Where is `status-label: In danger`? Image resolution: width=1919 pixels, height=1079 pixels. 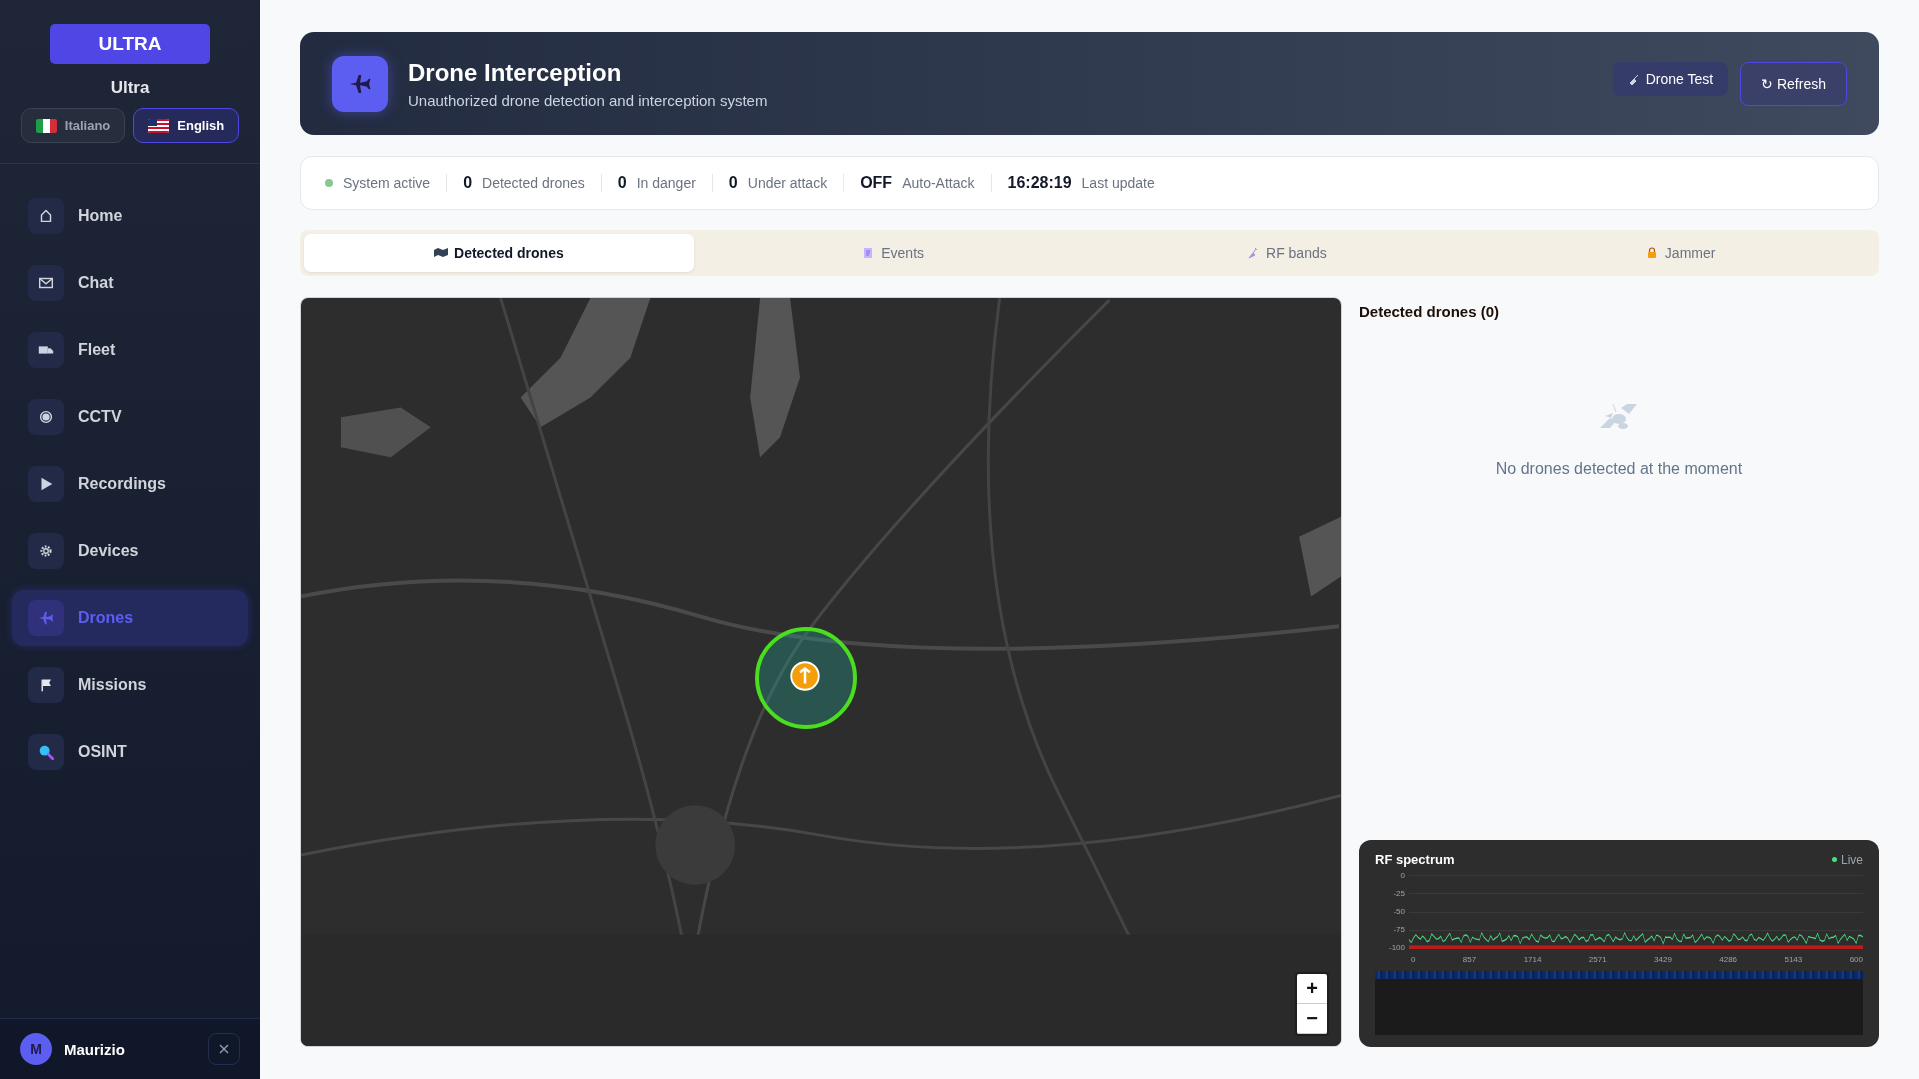 status-label: In danger is located at coordinates (666, 183).